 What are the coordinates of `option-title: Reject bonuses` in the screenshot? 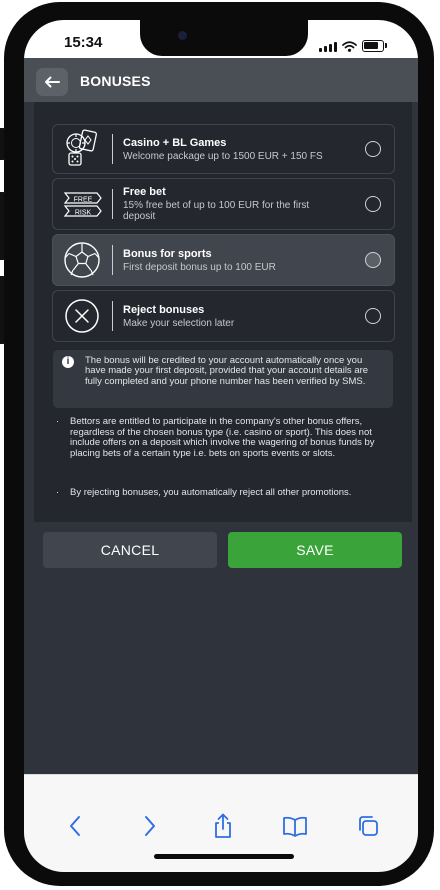 It's located at (164, 310).